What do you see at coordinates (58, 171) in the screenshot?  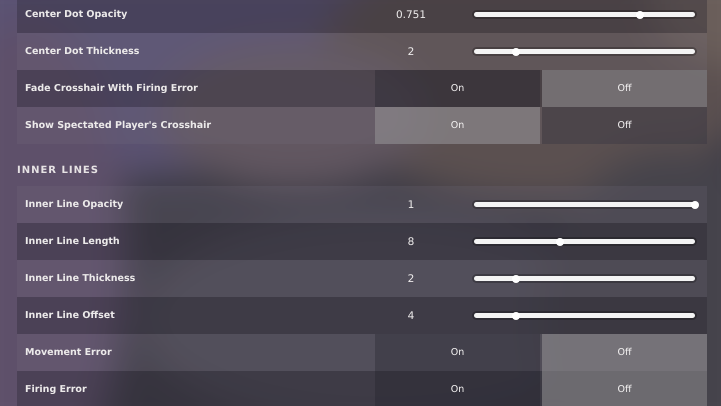 I see `section-heading: INNER LINES` at bounding box center [58, 171].